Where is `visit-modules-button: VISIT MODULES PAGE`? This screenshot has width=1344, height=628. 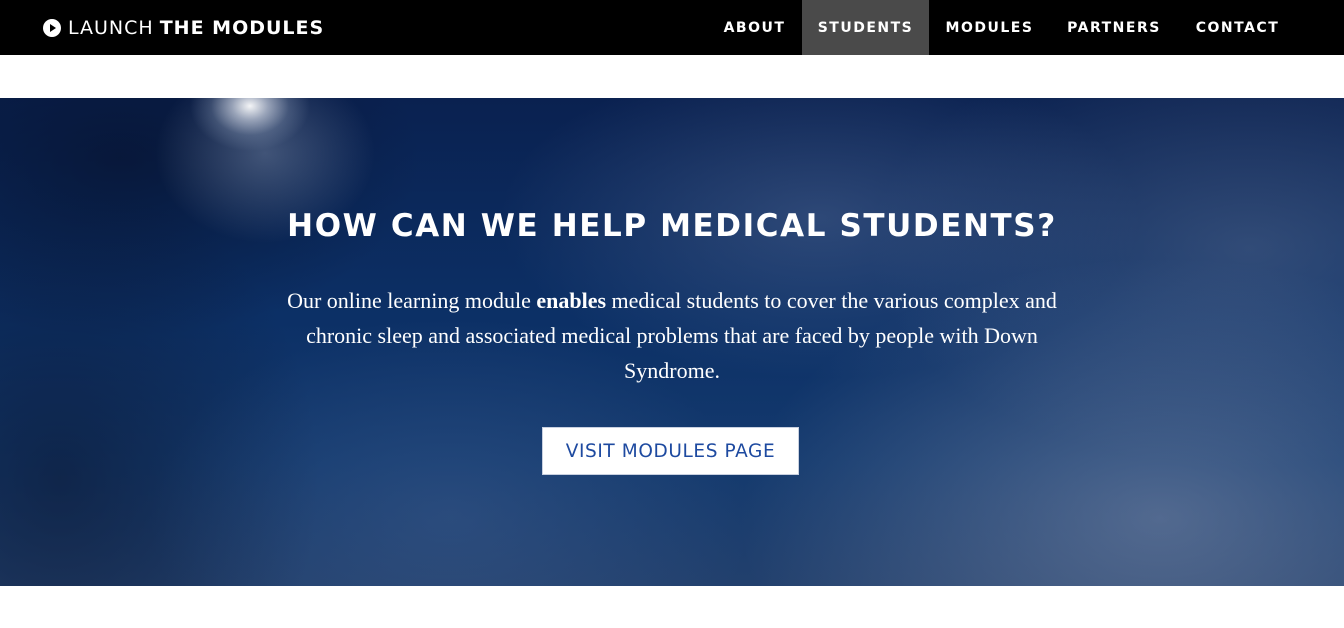 visit-modules-button: VISIT MODULES PAGE is located at coordinates (670, 451).